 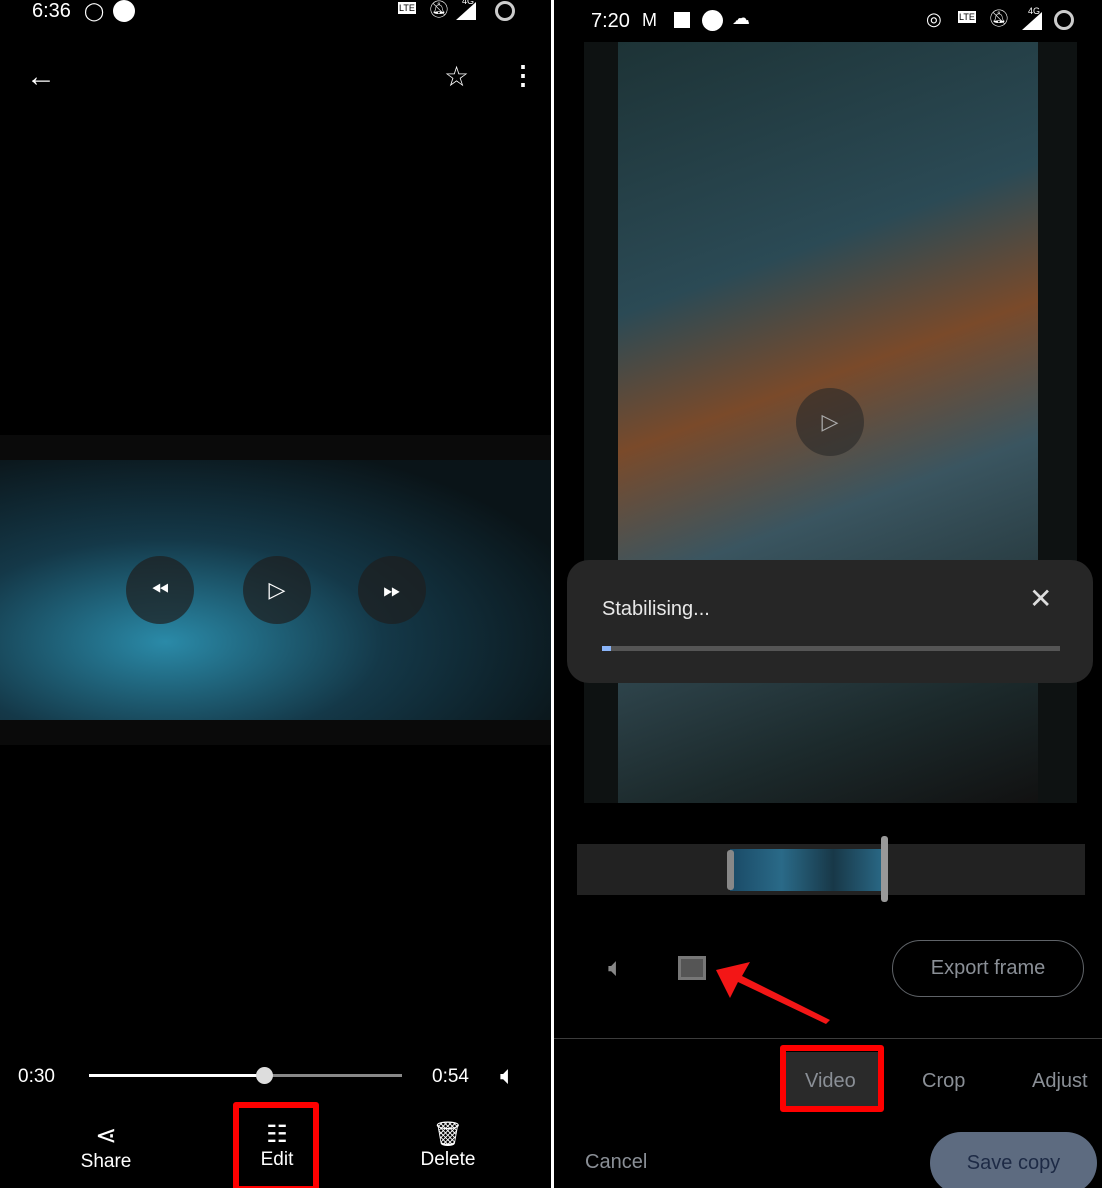 What do you see at coordinates (943, 1081) in the screenshot?
I see `tab-crop: Crop` at bounding box center [943, 1081].